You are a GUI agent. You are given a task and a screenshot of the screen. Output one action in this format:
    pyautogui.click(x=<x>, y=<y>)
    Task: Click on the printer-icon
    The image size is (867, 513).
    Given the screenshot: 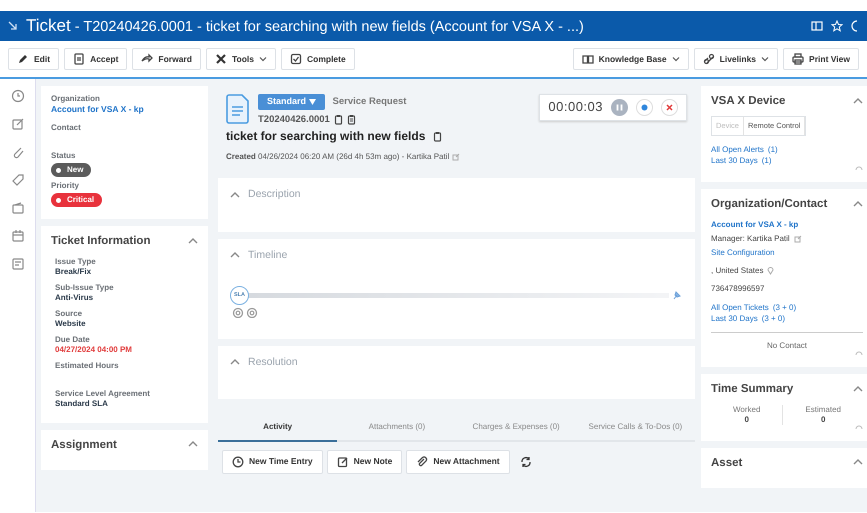 What is the action you would take?
    pyautogui.click(x=798, y=59)
    